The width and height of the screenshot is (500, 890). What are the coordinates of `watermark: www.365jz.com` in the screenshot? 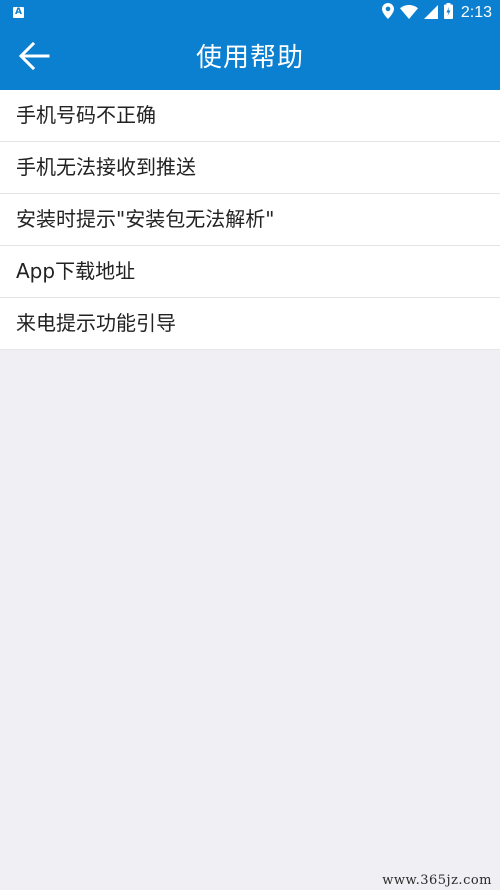 It's located at (437, 880).